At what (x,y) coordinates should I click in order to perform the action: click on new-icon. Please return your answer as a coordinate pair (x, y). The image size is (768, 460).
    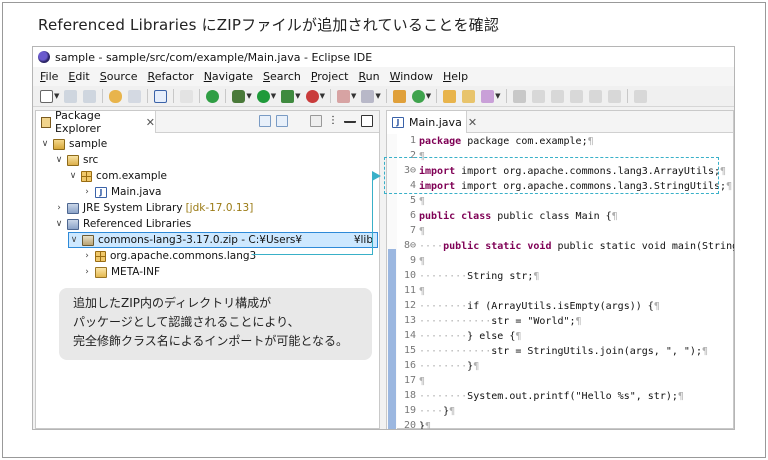
    Looking at the image, I should click on (46, 96).